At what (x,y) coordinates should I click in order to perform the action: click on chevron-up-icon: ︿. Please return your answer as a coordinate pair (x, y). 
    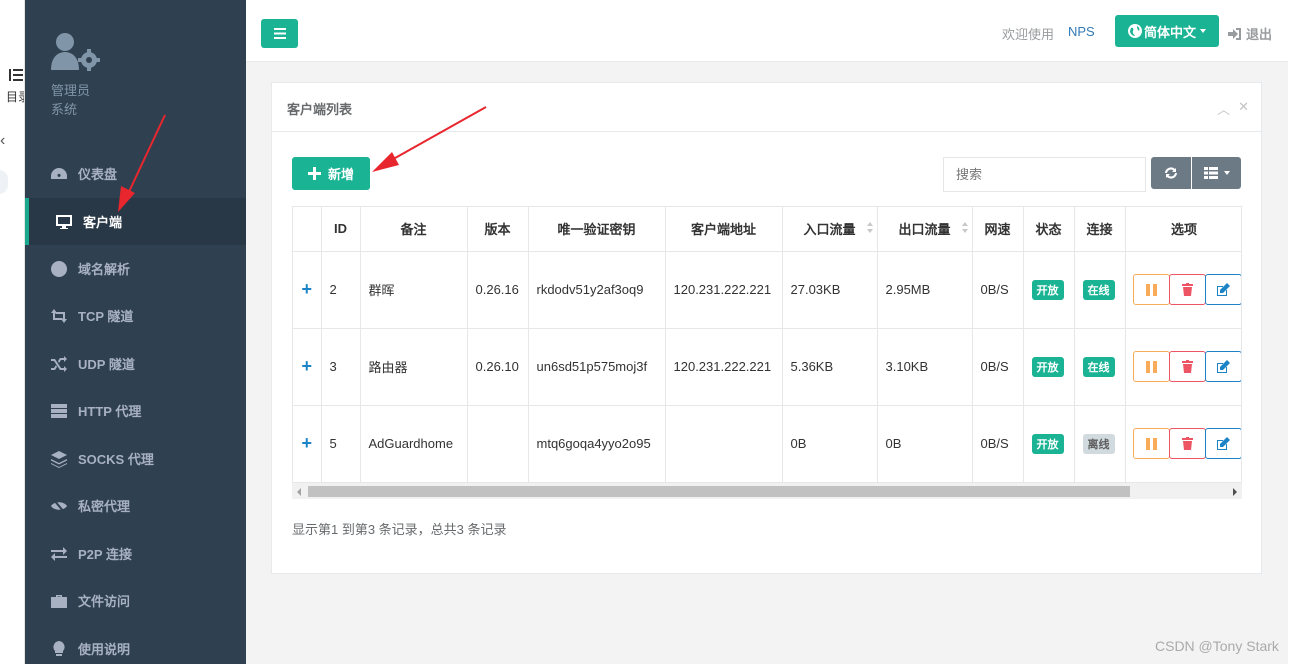
    Looking at the image, I should click on (1223, 108).